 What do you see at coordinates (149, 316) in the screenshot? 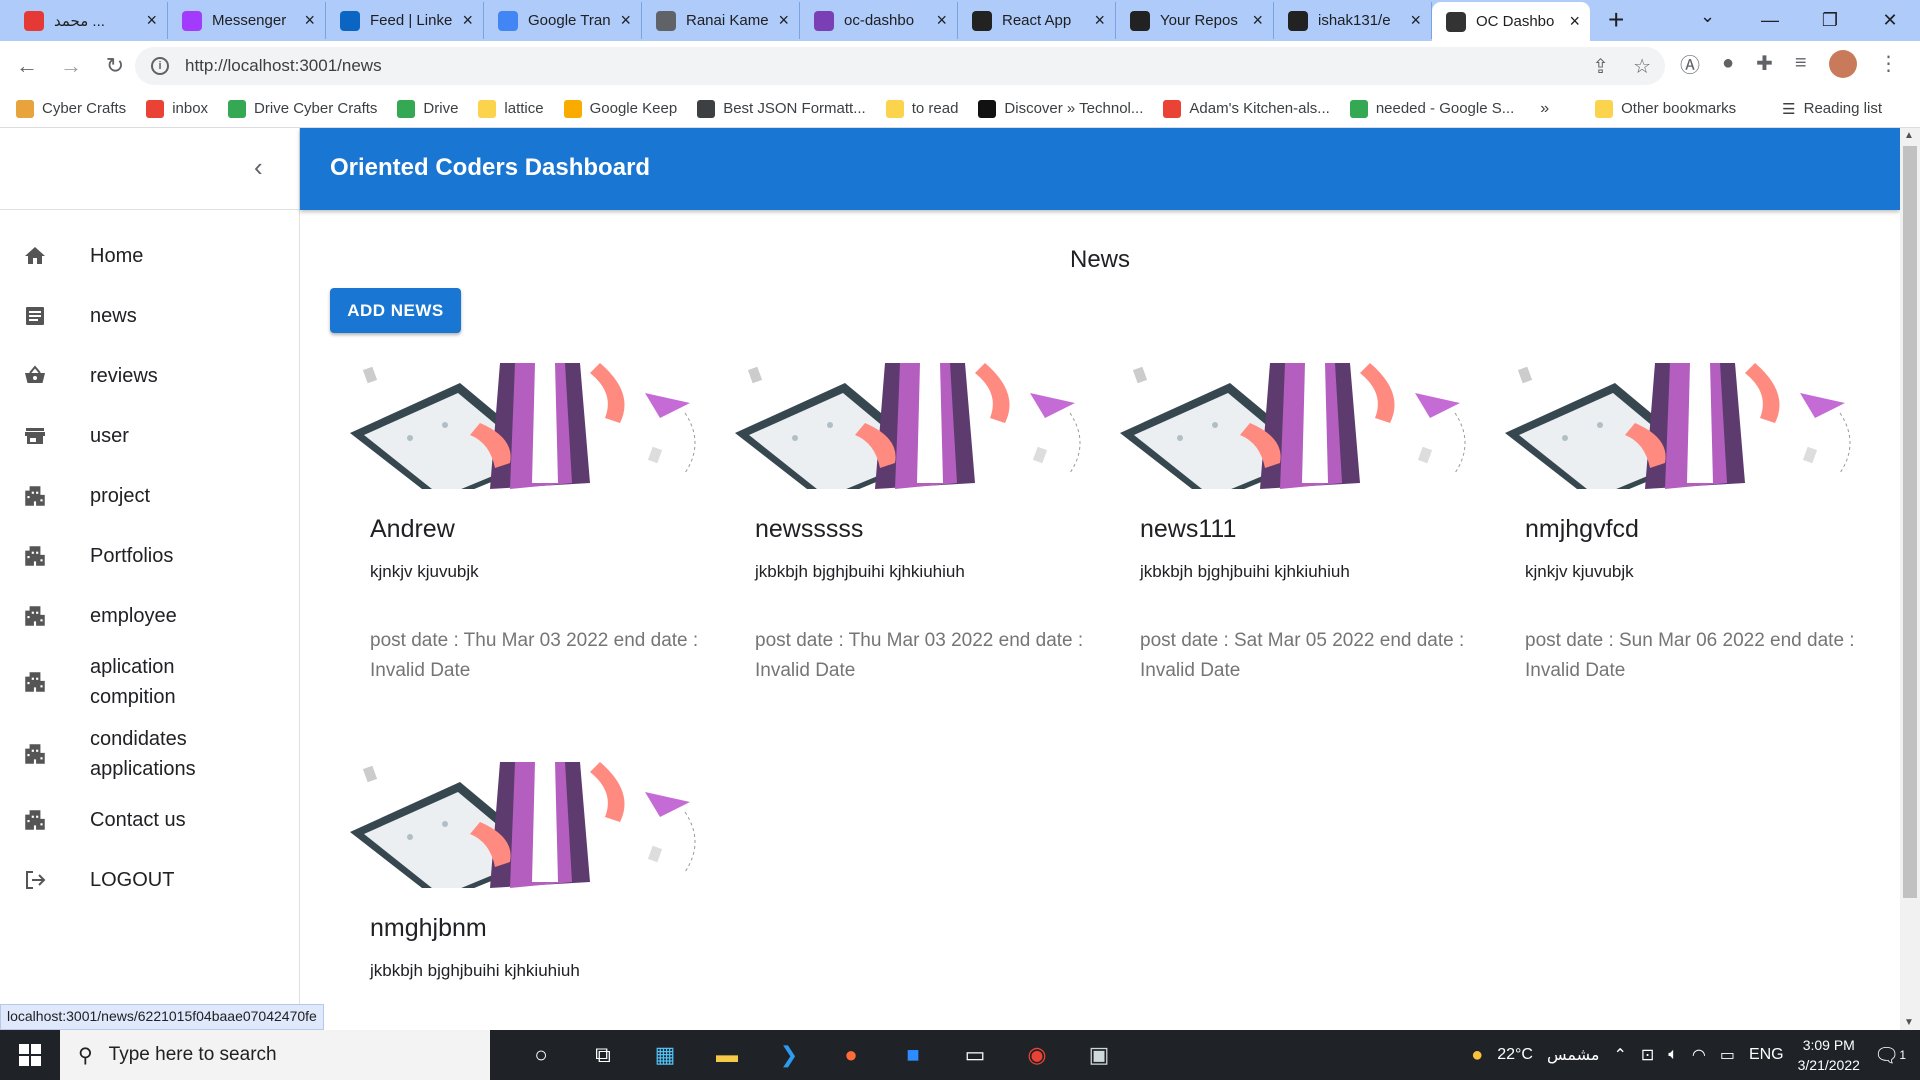
I see `sidebar-item-news: news` at bounding box center [149, 316].